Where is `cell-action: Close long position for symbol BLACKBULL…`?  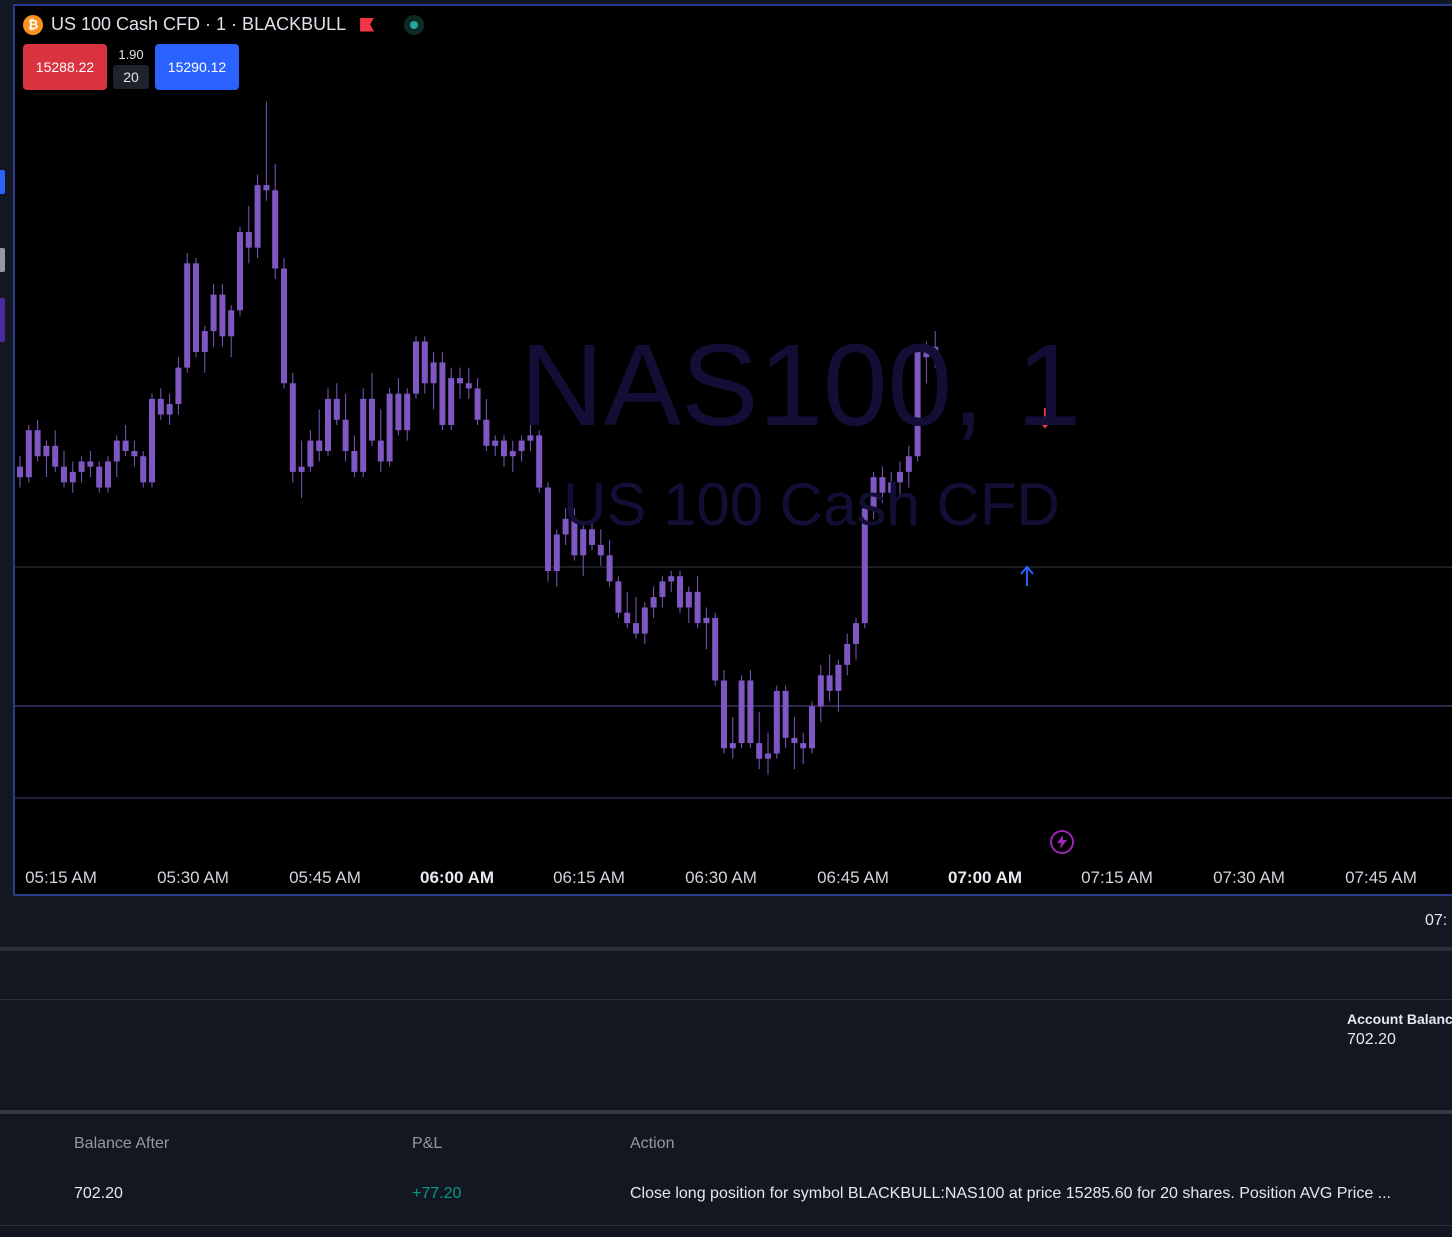
cell-action: Close long position for symbol BLACKBULL… is located at coordinates (1010, 1193).